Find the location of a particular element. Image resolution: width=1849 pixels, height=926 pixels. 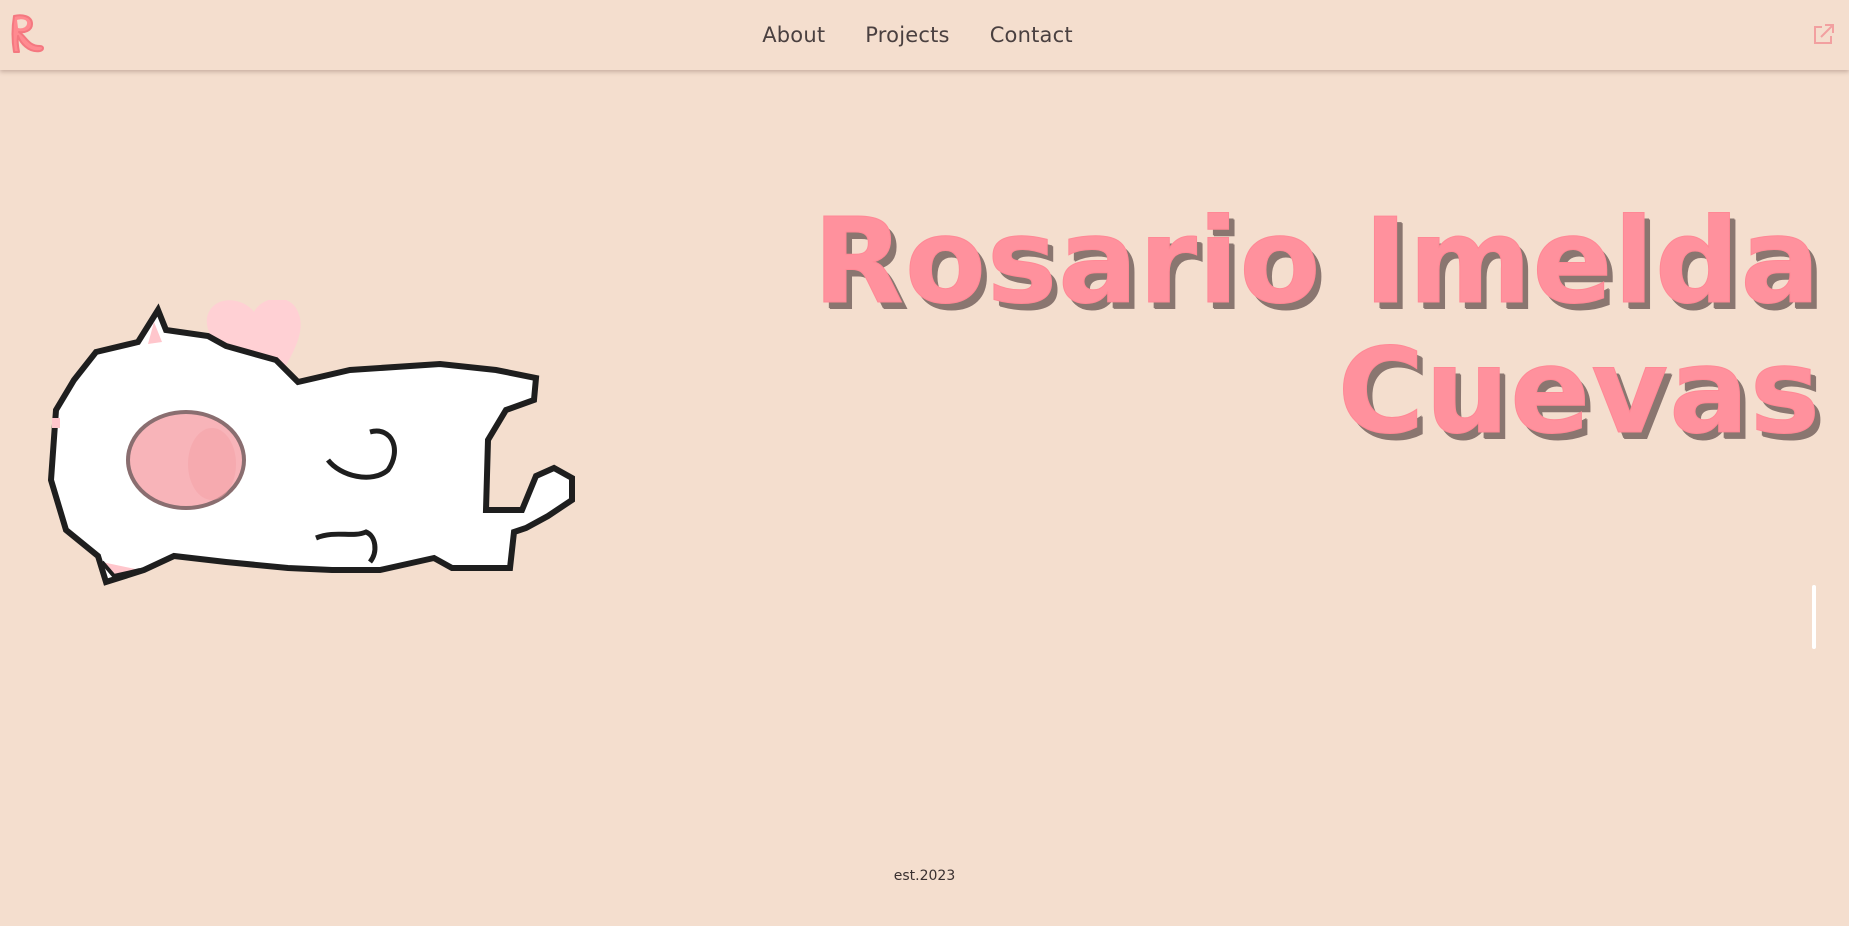

nav-link-contact: Contact is located at coordinates (1031, 35).